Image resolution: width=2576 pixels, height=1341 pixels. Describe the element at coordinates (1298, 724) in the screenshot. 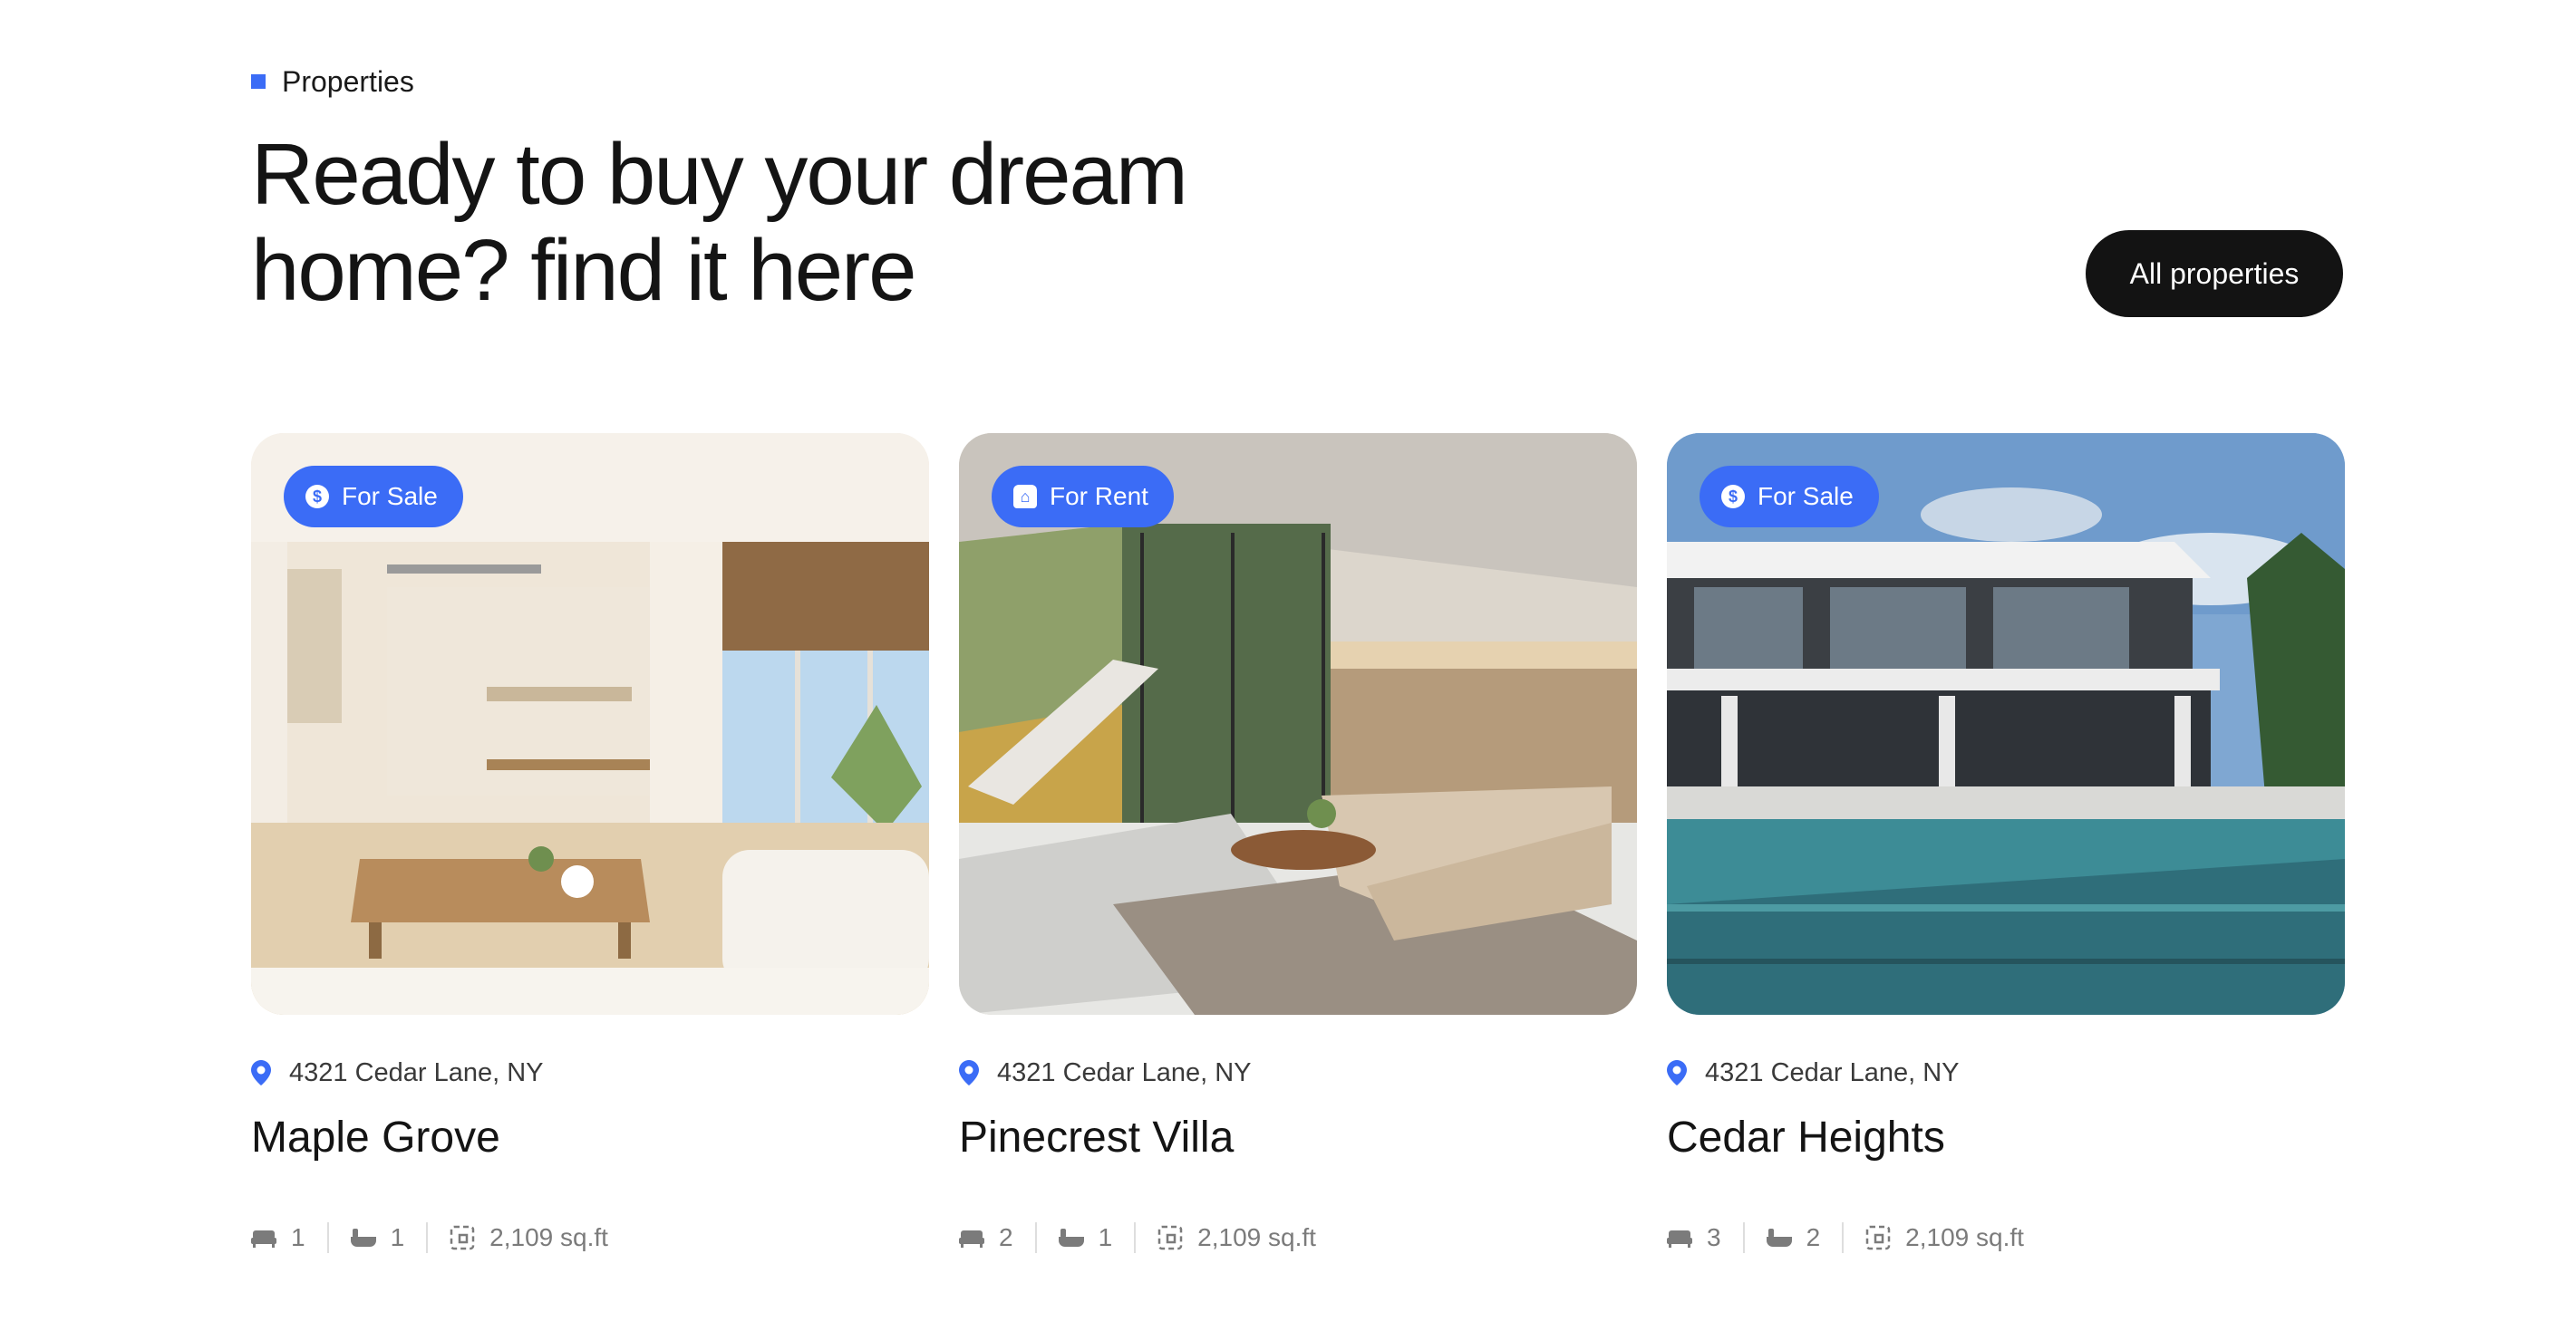

I see `property-photo: ⌂ For Rent` at that location.